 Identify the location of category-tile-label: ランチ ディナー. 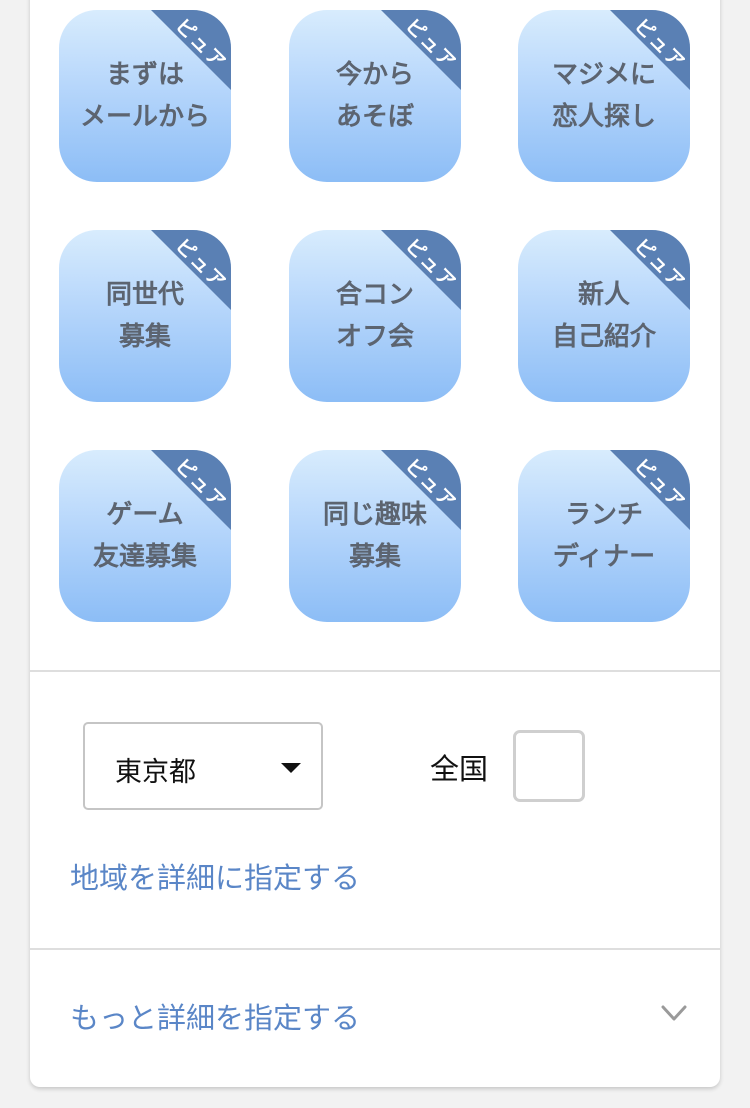
(604, 536).